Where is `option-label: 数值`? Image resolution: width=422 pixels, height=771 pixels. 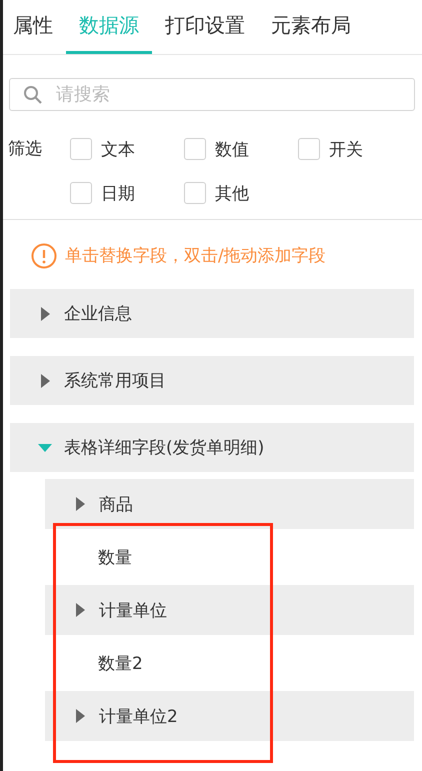
option-label: 数值 is located at coordinates (232, 149).